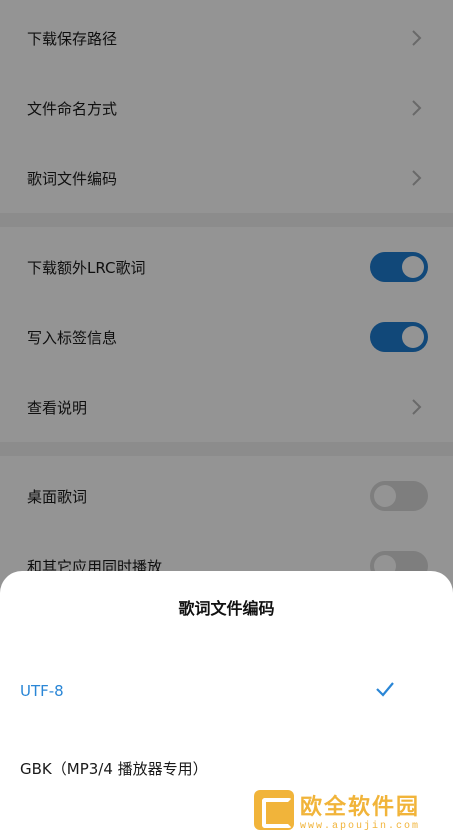  Describe the element at coordinates (42, 691) in the screenshot. I see `option-label: UTF-8` at that location.